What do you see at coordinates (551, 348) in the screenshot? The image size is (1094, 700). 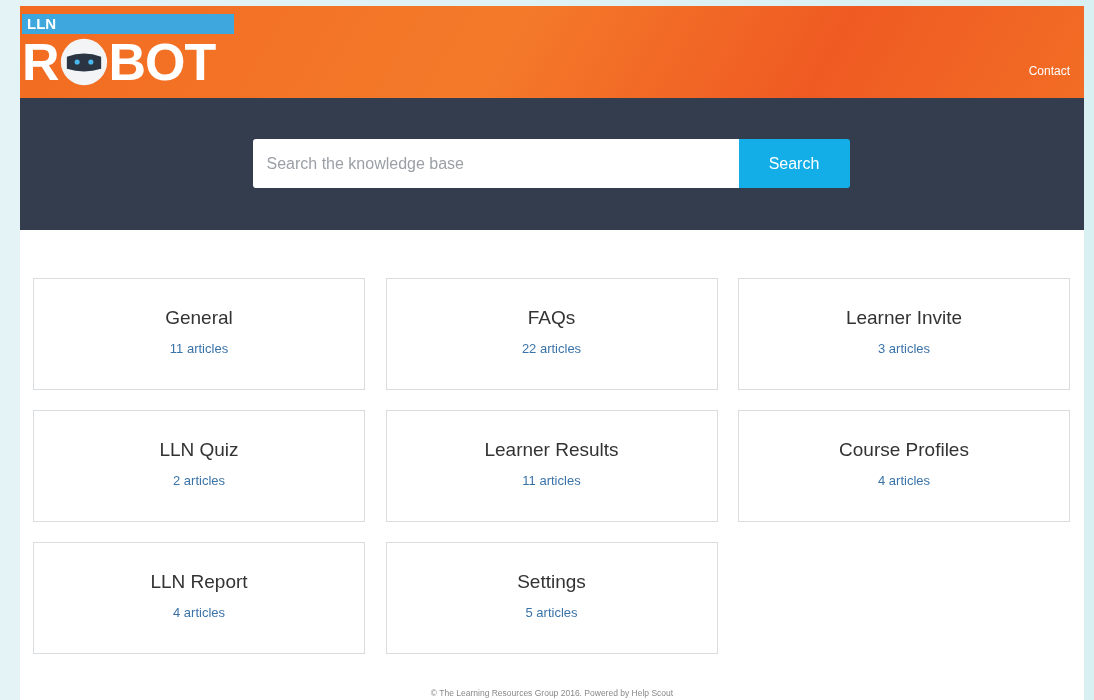 I see `article-count: 22 articles` at bounding box center [551, 348].